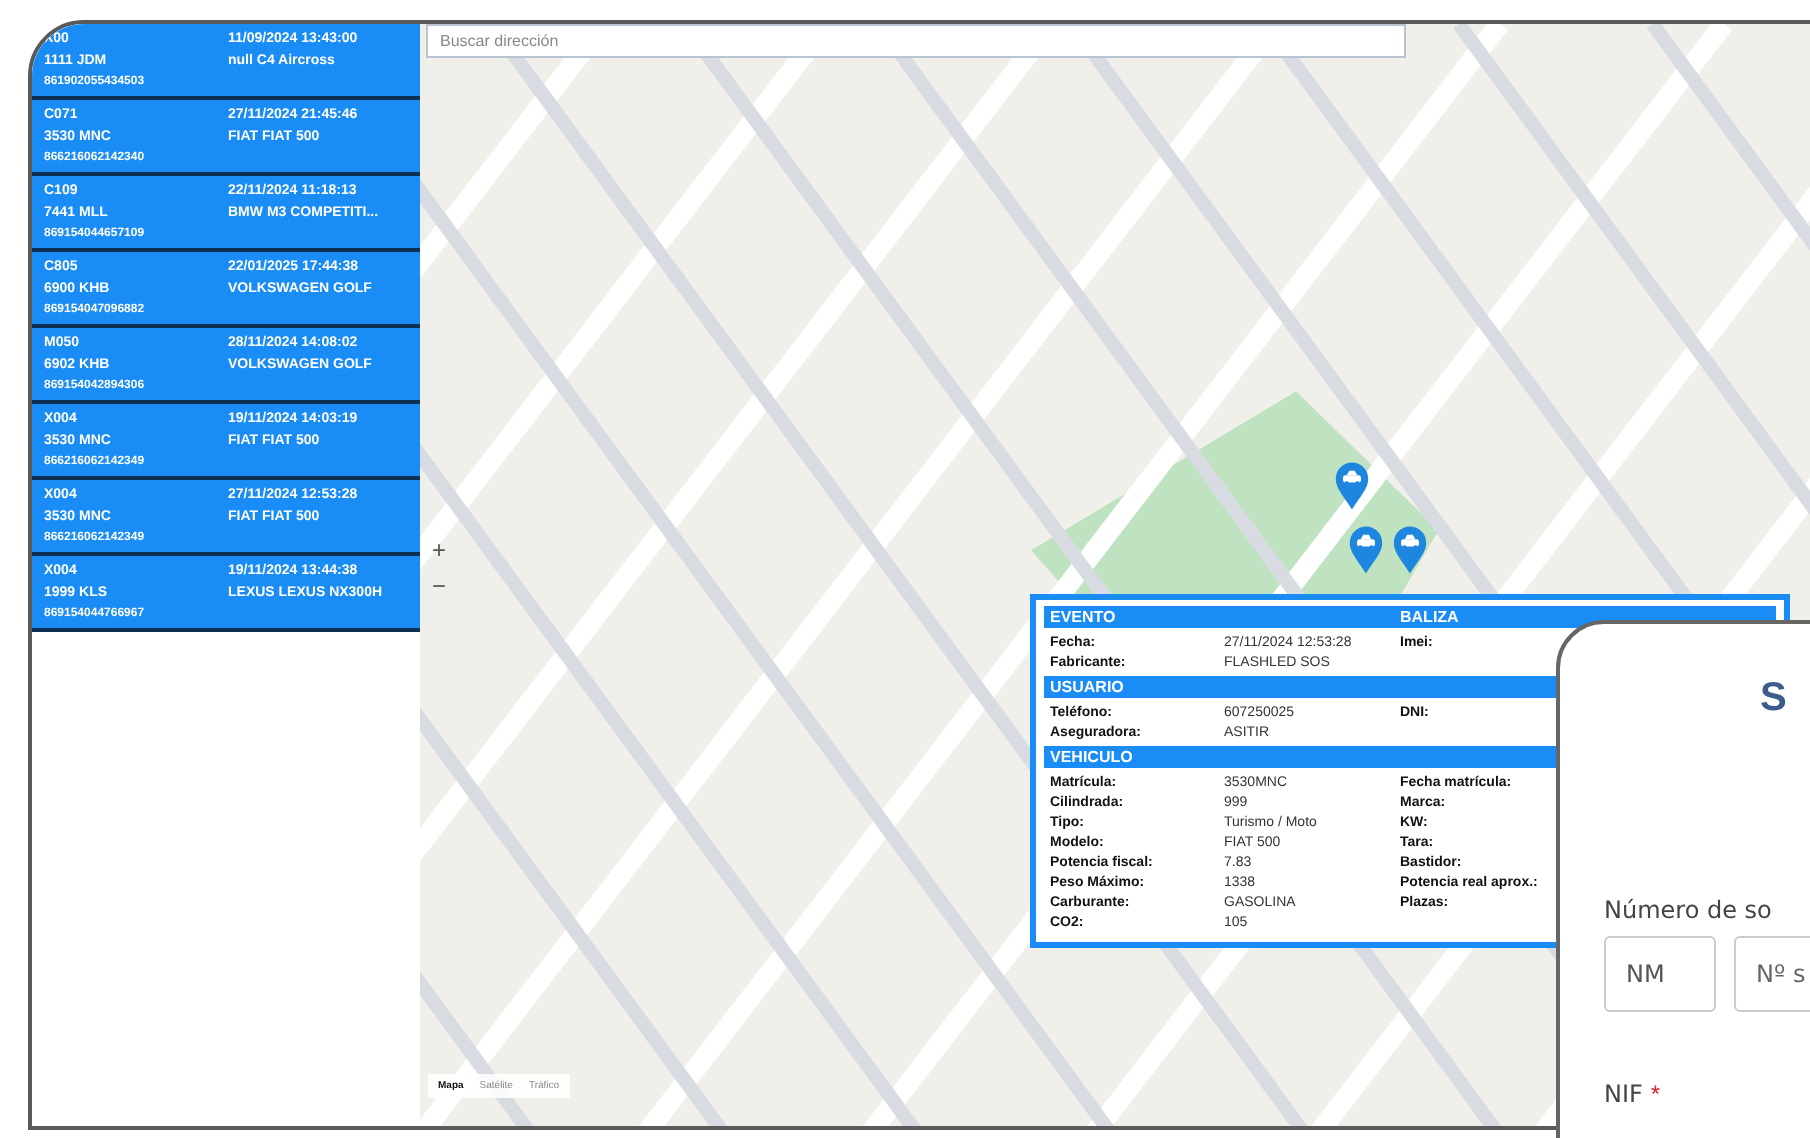 This screenshot has height=1138, width=1810. I want to click on section-title: VEHICULO, so click(1092, 757).